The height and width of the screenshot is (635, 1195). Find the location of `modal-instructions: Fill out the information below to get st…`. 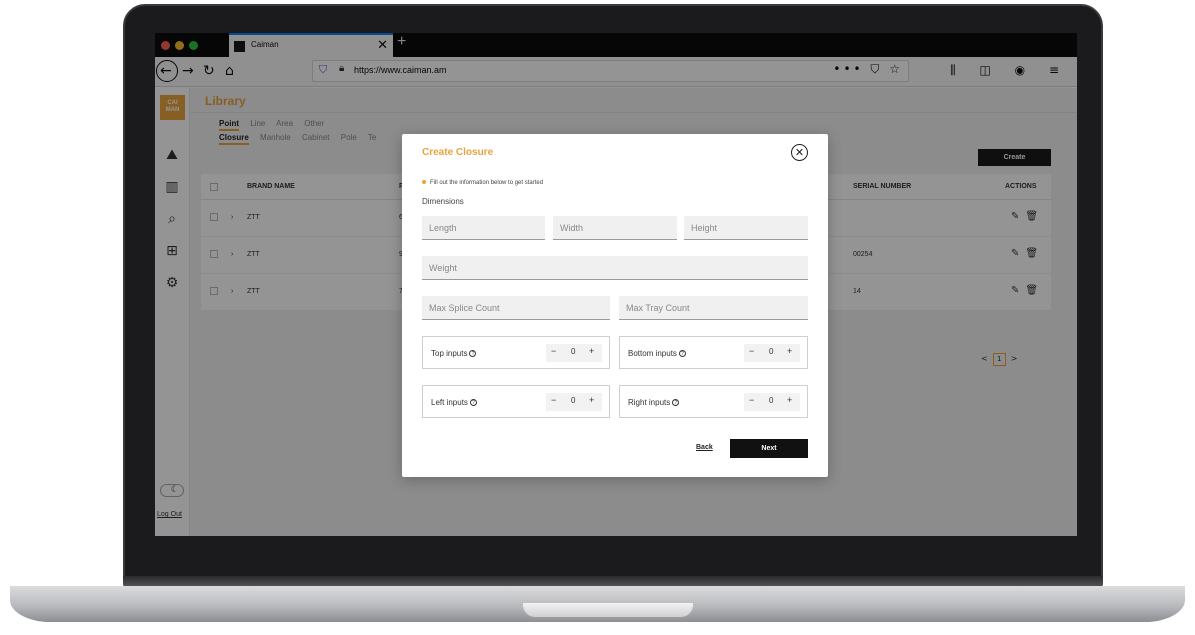

modal-instructions: Fill out the information below to get st… is located at coordinates (482, 183).